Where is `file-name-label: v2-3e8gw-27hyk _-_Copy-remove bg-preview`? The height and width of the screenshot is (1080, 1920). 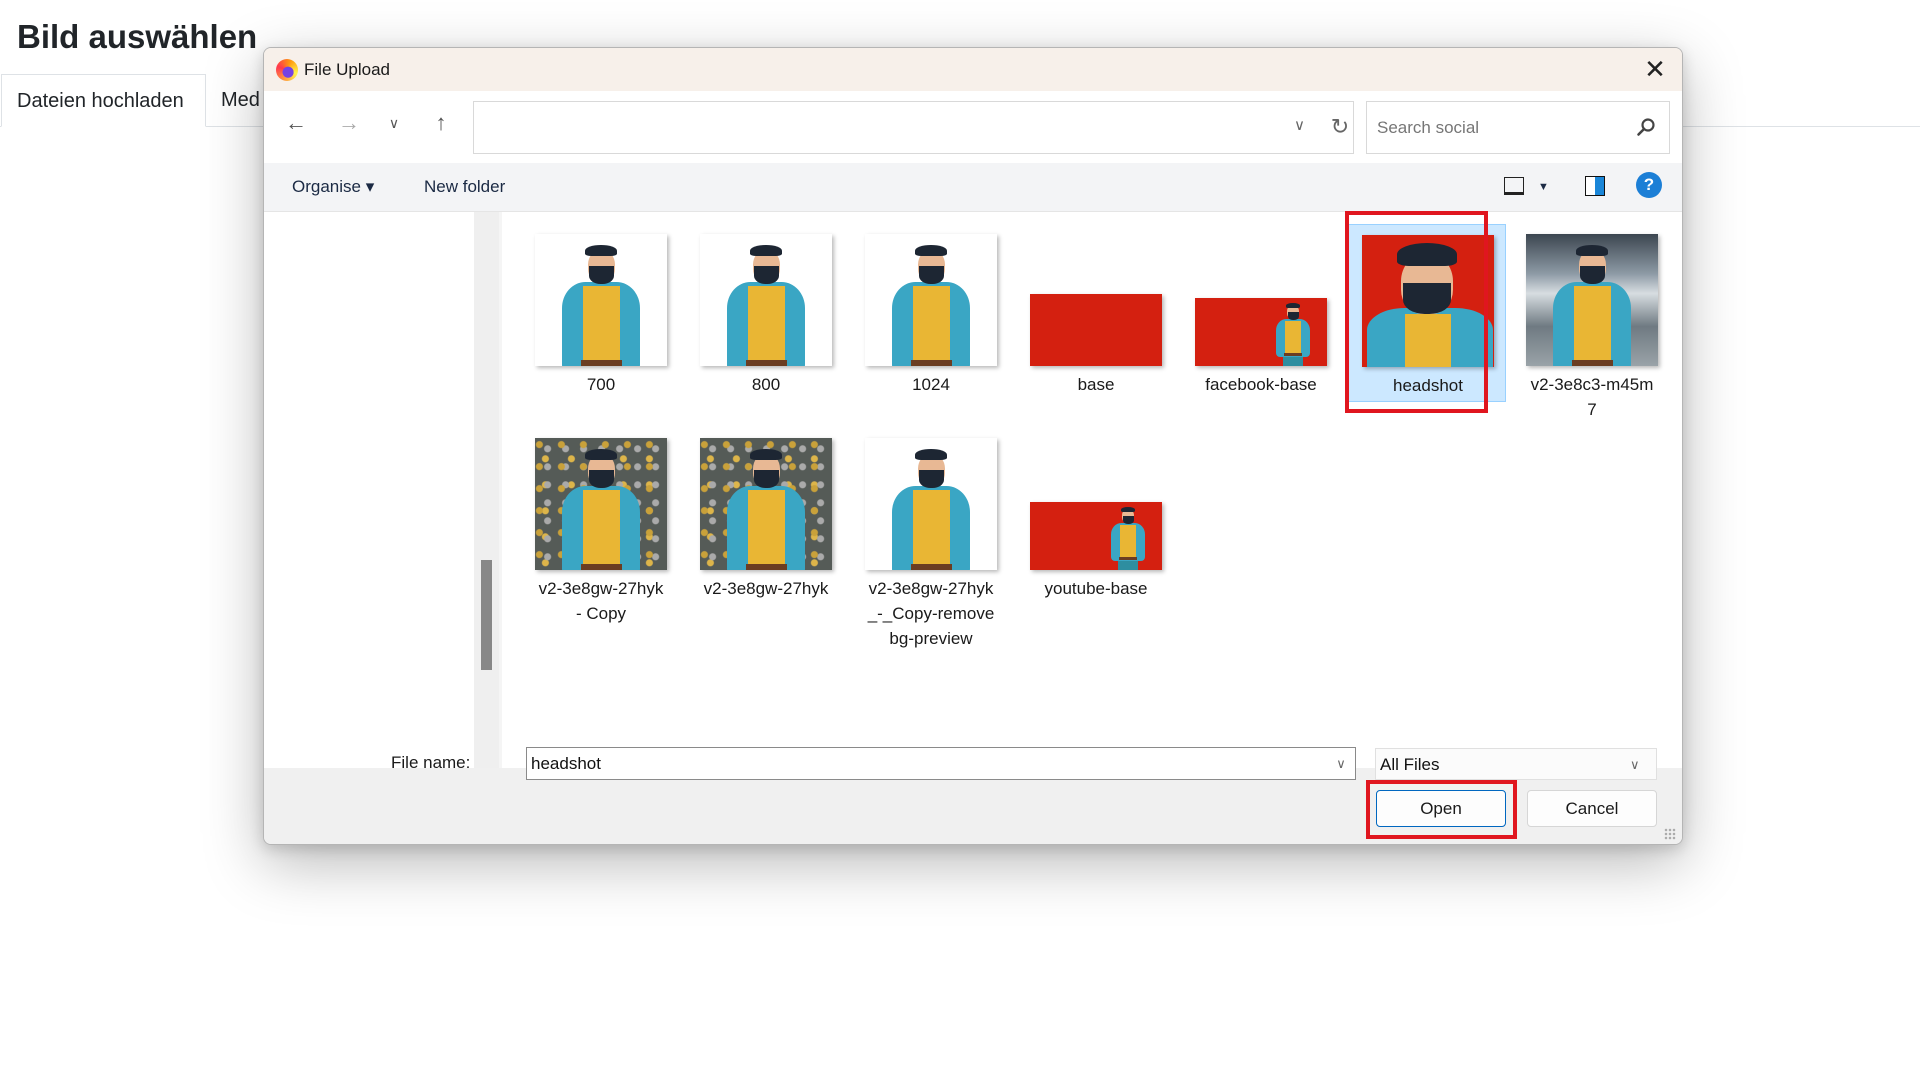 file-name-label: v2-3e8gw-27hyk _-_Copy-remove bg-preview is located at coordinates (931, 613).